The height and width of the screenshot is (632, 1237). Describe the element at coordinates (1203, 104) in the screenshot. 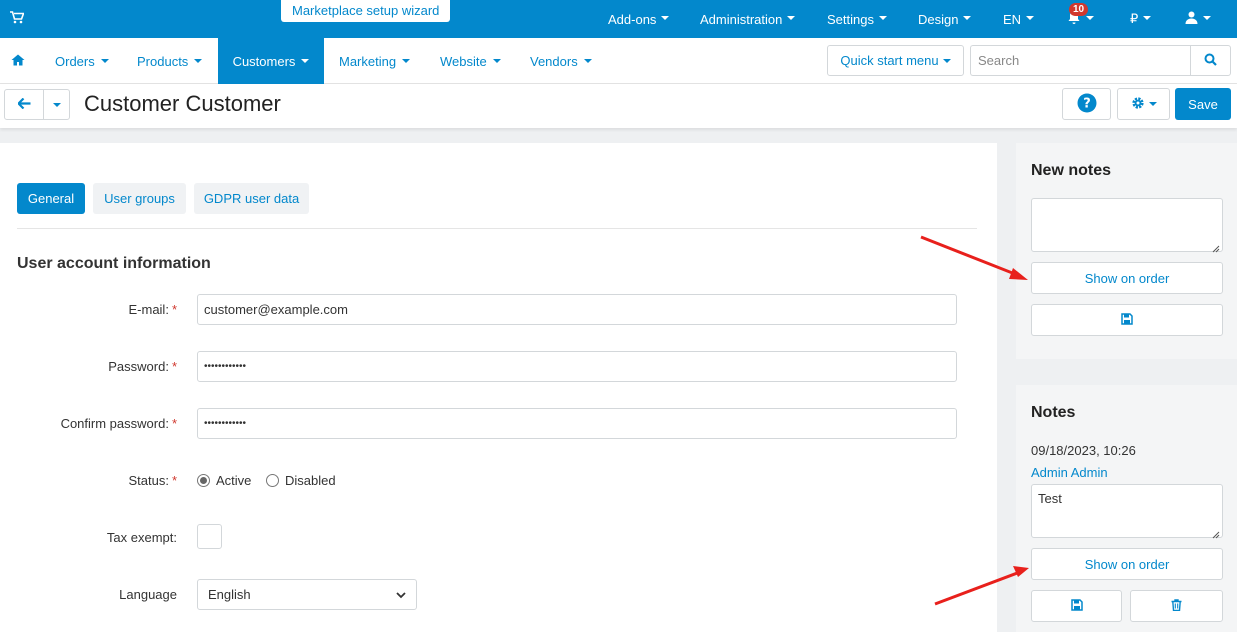

I see `save-button: Save` at that location.